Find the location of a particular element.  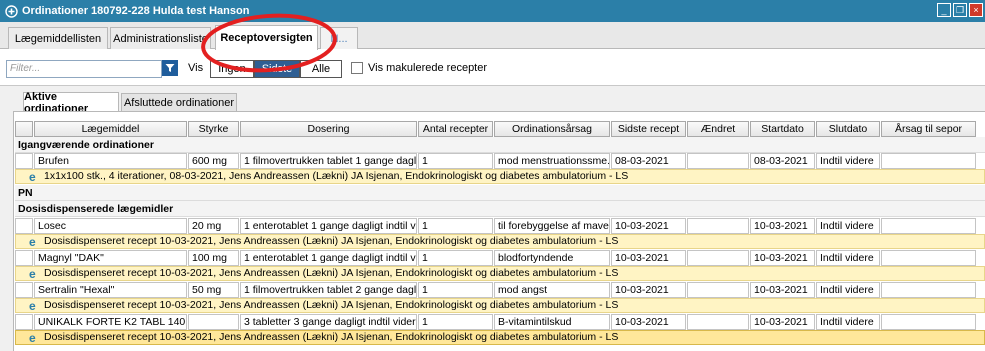

minimize-icon: _ is located at coordinates (944, 10).